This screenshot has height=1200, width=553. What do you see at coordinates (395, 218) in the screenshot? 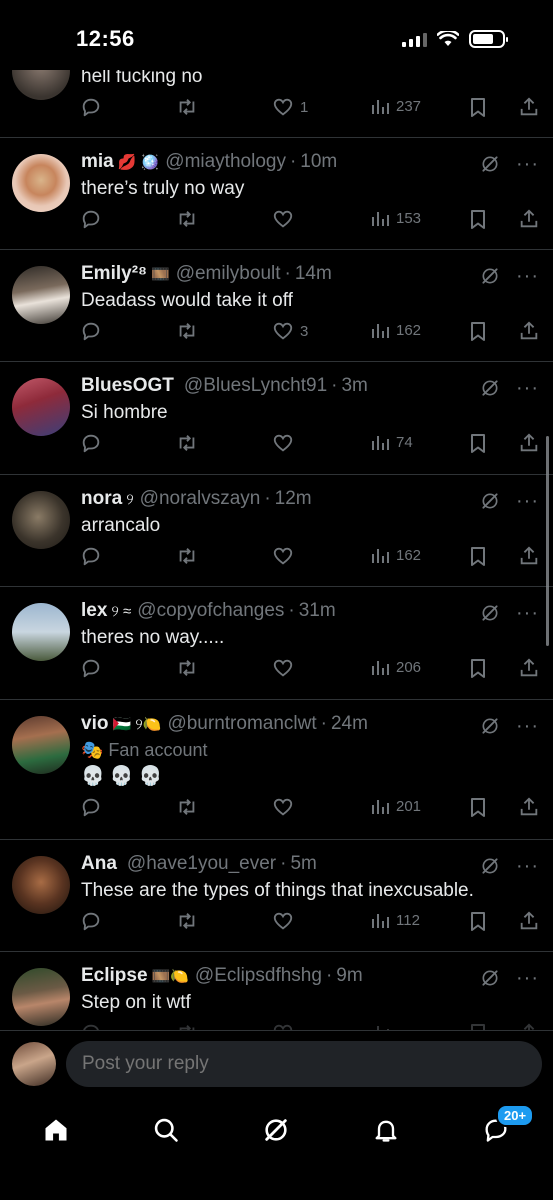
I see `views-button: 153` at bounding box center [395, 218].